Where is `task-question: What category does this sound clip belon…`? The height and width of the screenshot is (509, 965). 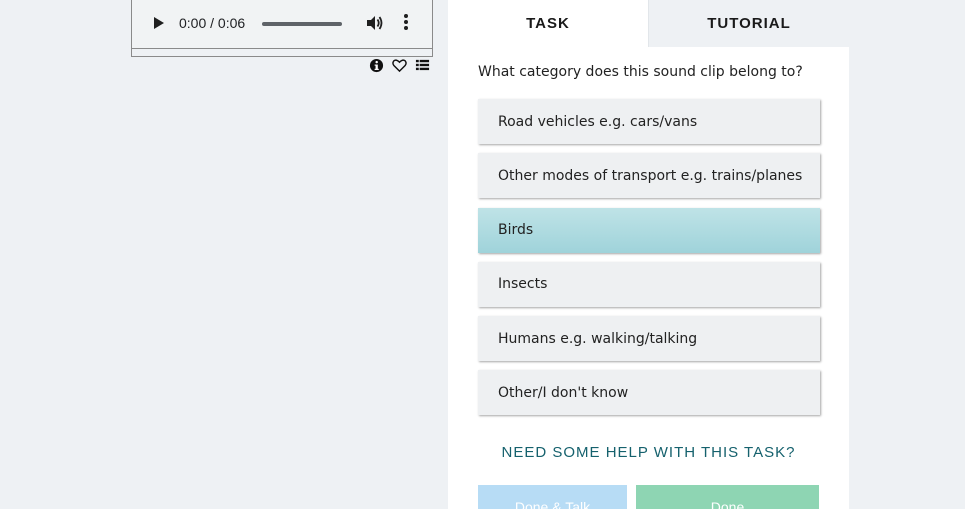
task-question: What category does this sound clip belon… is located at coordinates (640, 72).